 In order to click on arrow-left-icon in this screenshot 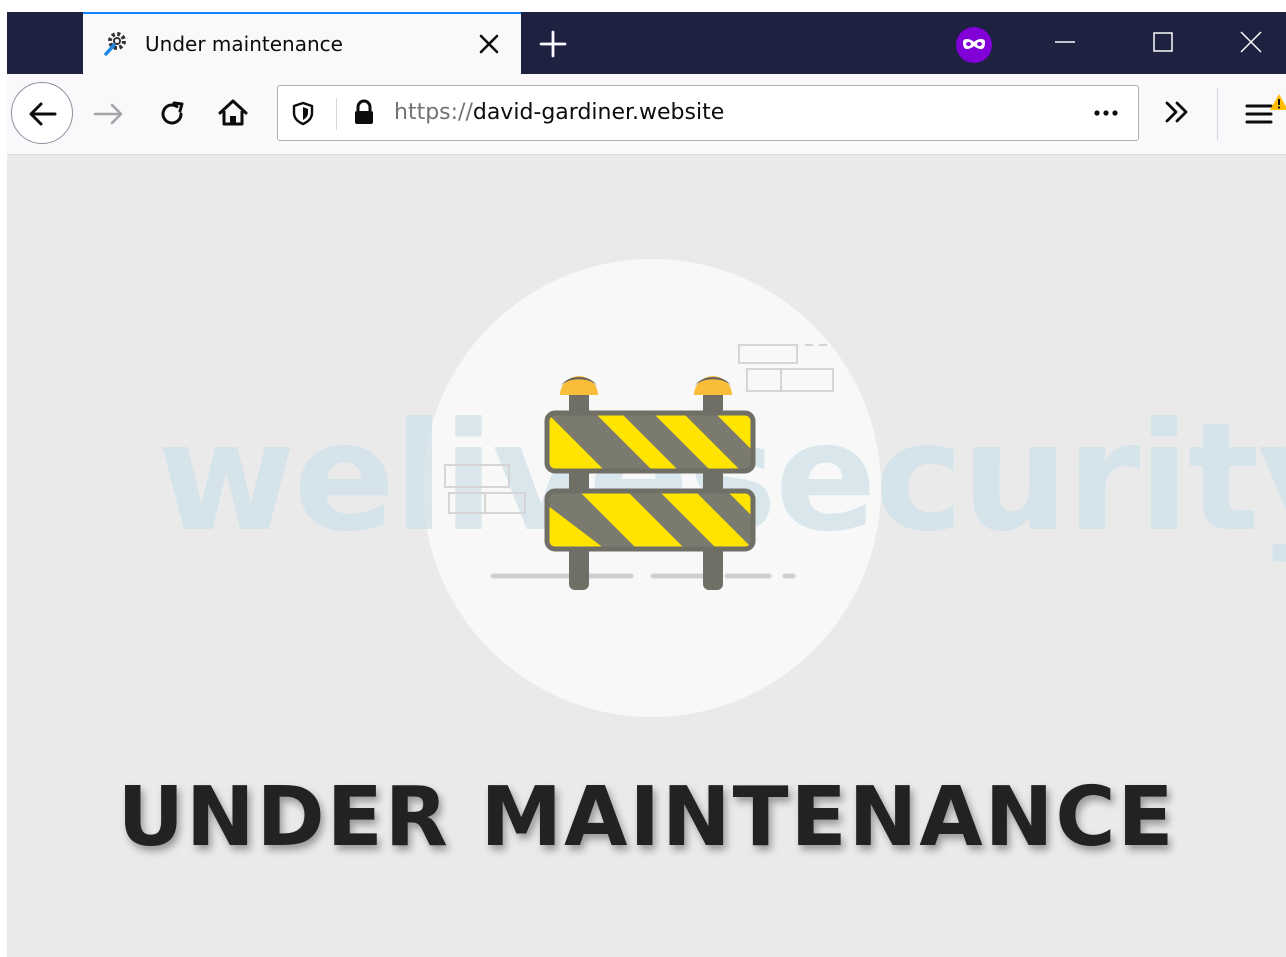, I will do `click(43, 114)`.